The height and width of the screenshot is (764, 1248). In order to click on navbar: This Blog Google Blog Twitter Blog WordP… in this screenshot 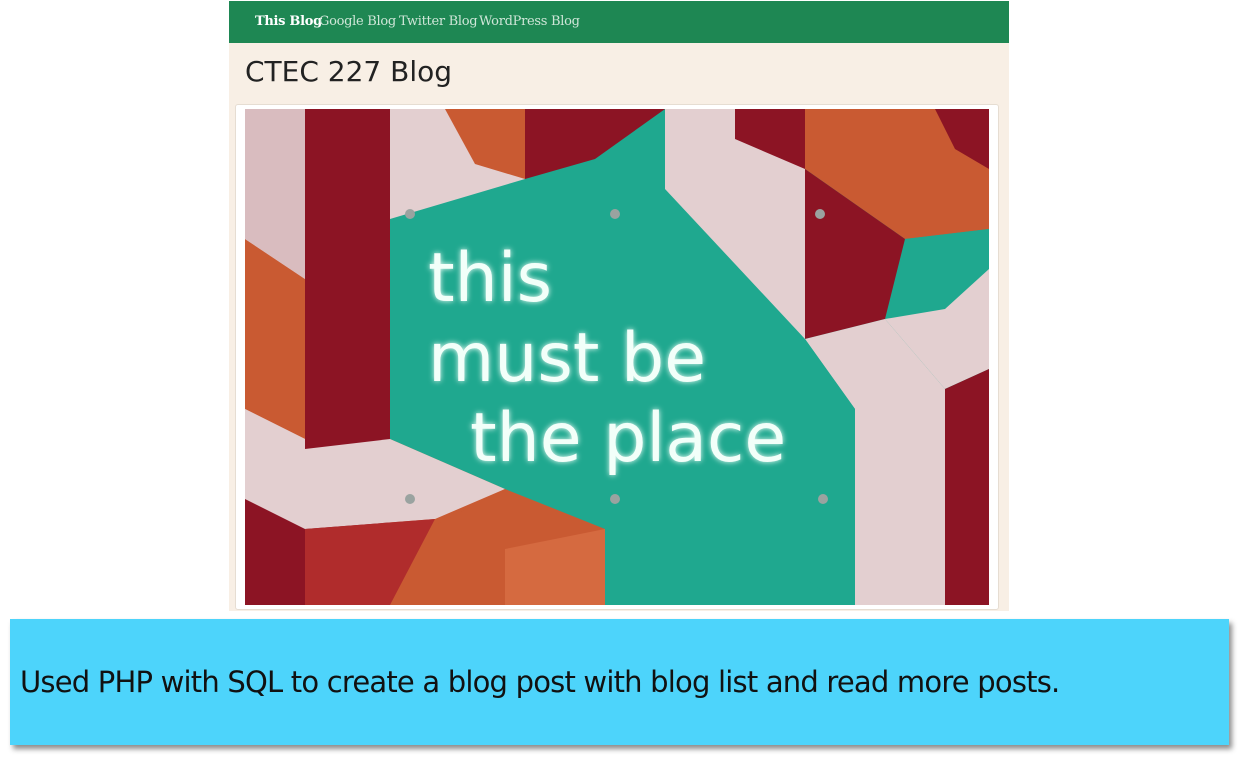, I will do `click(619, 22)`.